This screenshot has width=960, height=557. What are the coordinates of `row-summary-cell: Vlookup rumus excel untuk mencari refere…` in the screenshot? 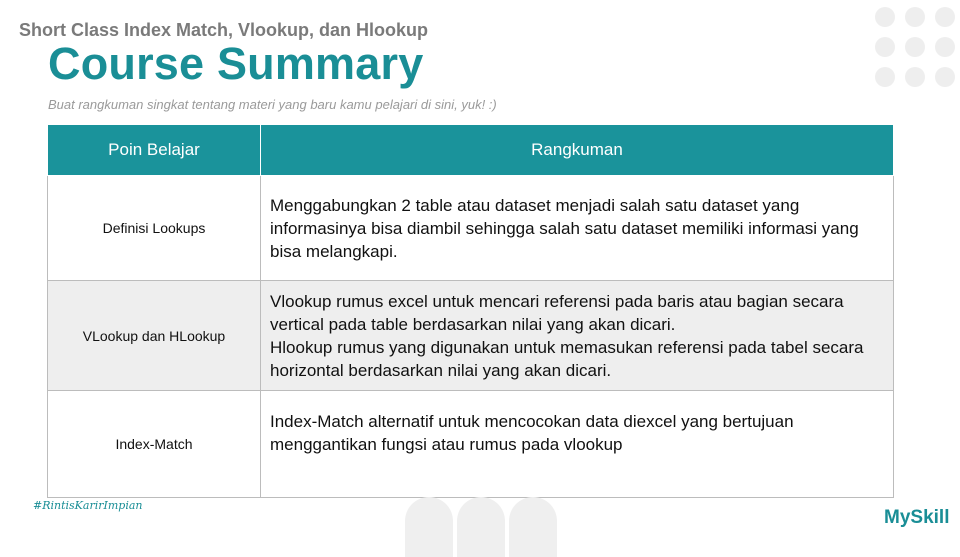 It's located at (577, 335).